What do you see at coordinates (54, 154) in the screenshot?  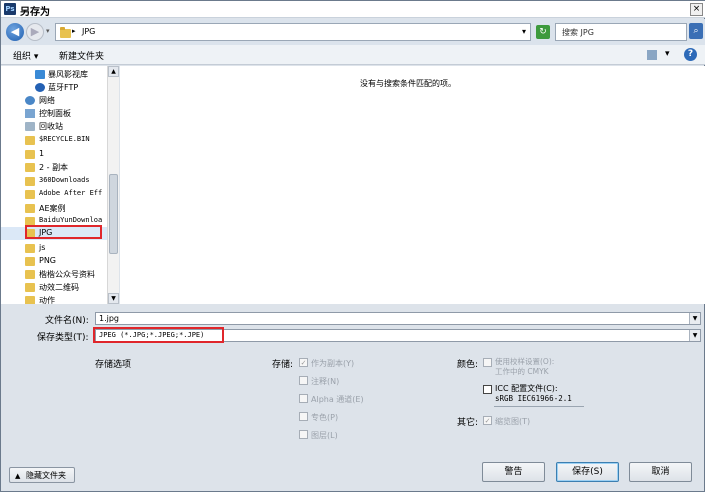 I see `sidebar-item-folder-1: 1` at bounding box center [54, 154].